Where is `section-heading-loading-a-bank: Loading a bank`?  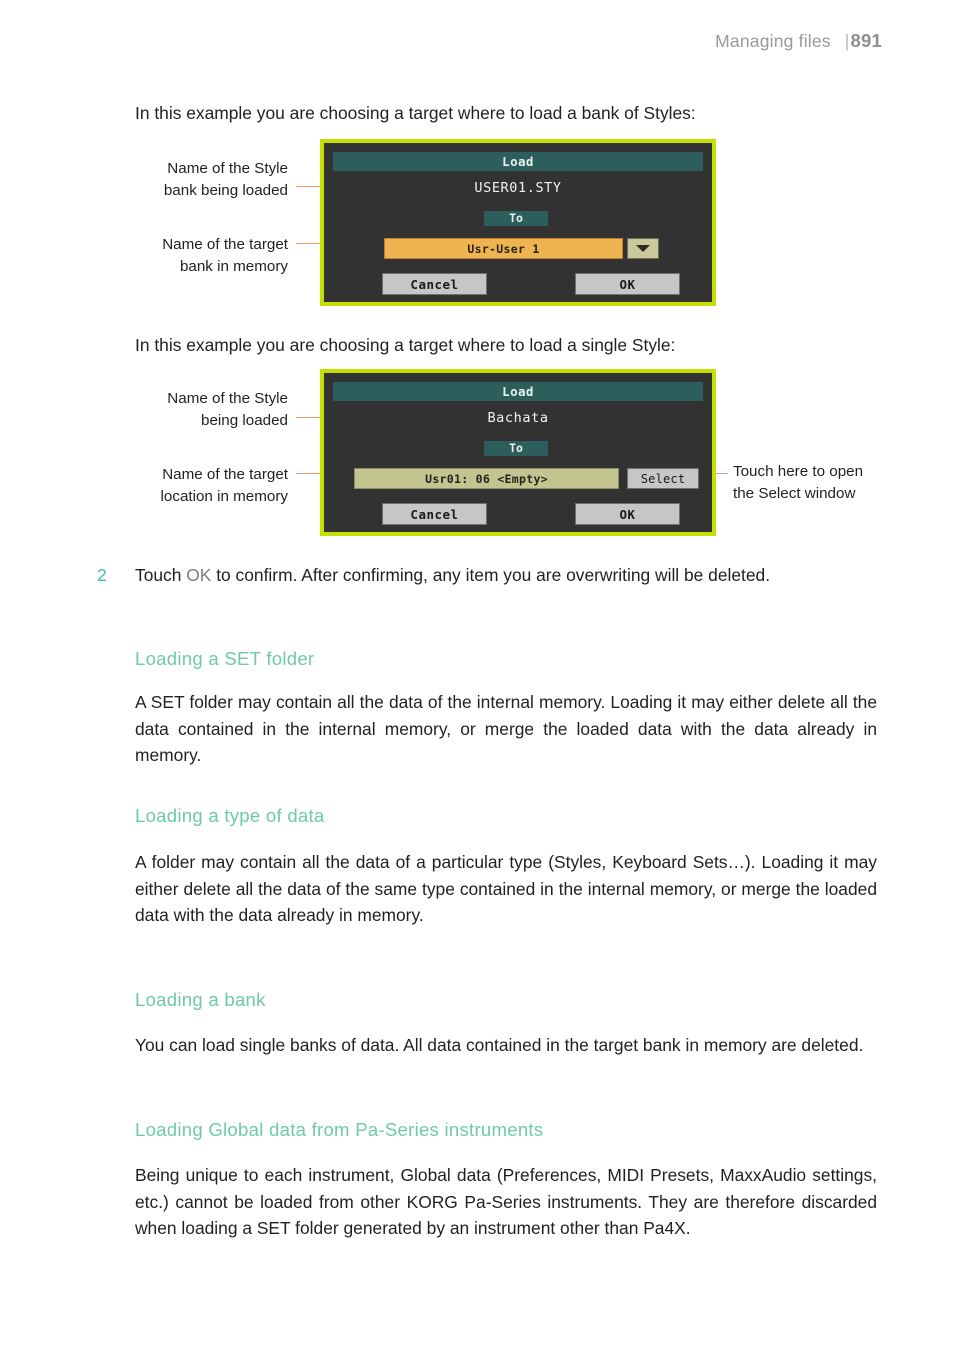 section-heading-loading-a-bank: Loading a bank is located at coordinates (200, 999).